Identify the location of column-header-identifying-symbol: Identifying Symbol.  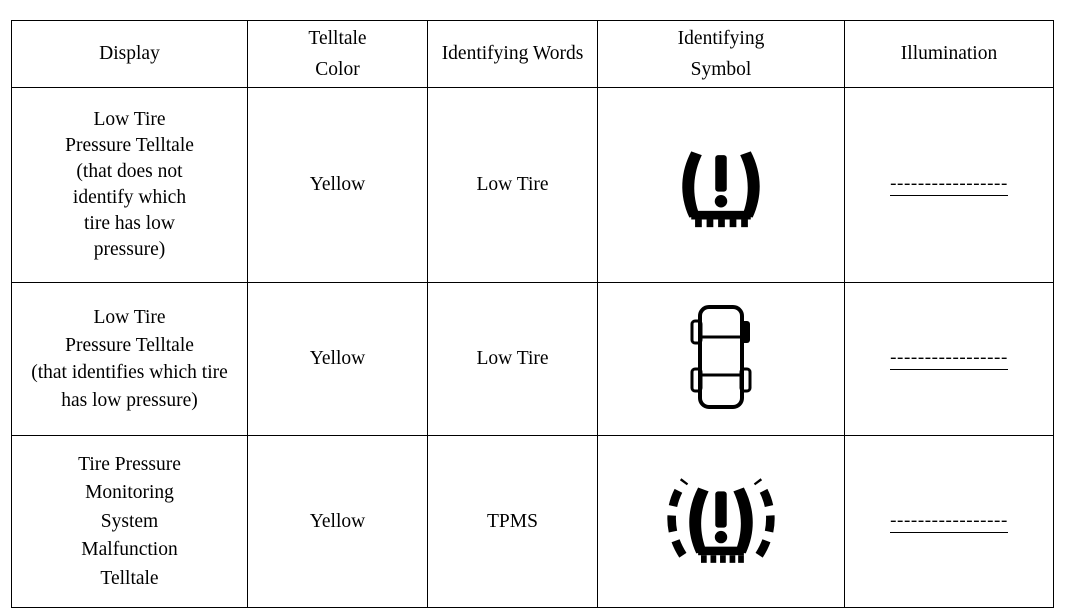
(721, 54).